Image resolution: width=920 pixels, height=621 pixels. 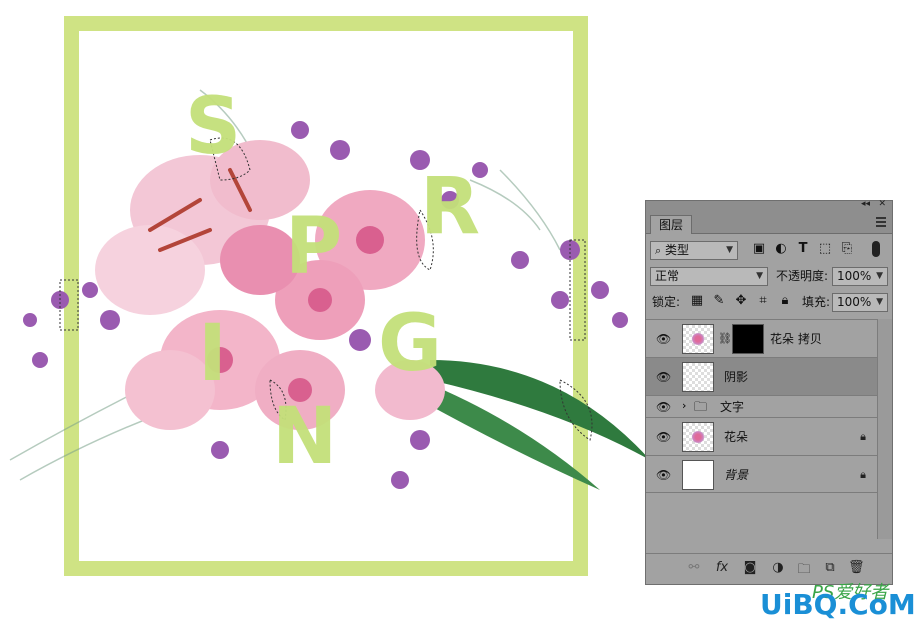 I want to click on filter-kind-dropdown: ⌕ 类型 ▼, so click(x=694, y=250).